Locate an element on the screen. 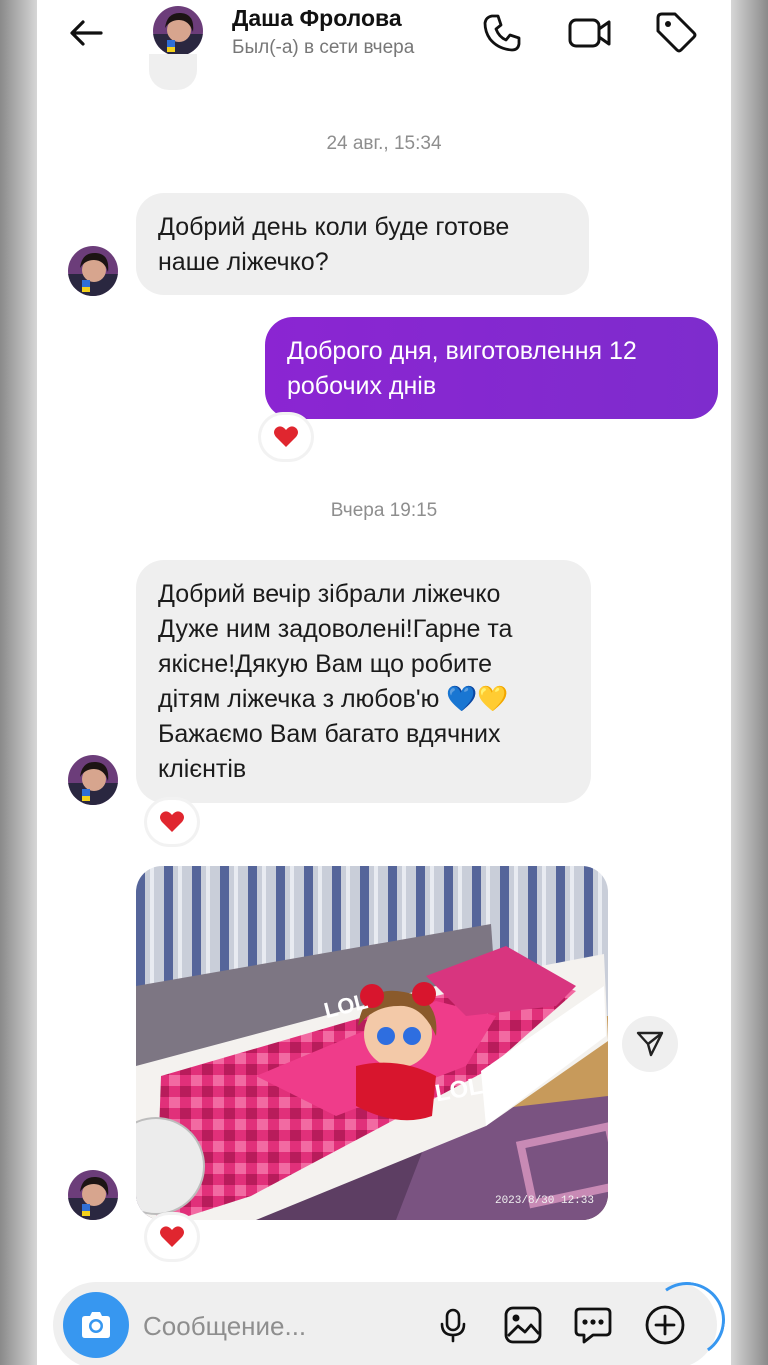 The image size is (768, 1365). message-line: клієнтів is located at coordinates (202, 769).